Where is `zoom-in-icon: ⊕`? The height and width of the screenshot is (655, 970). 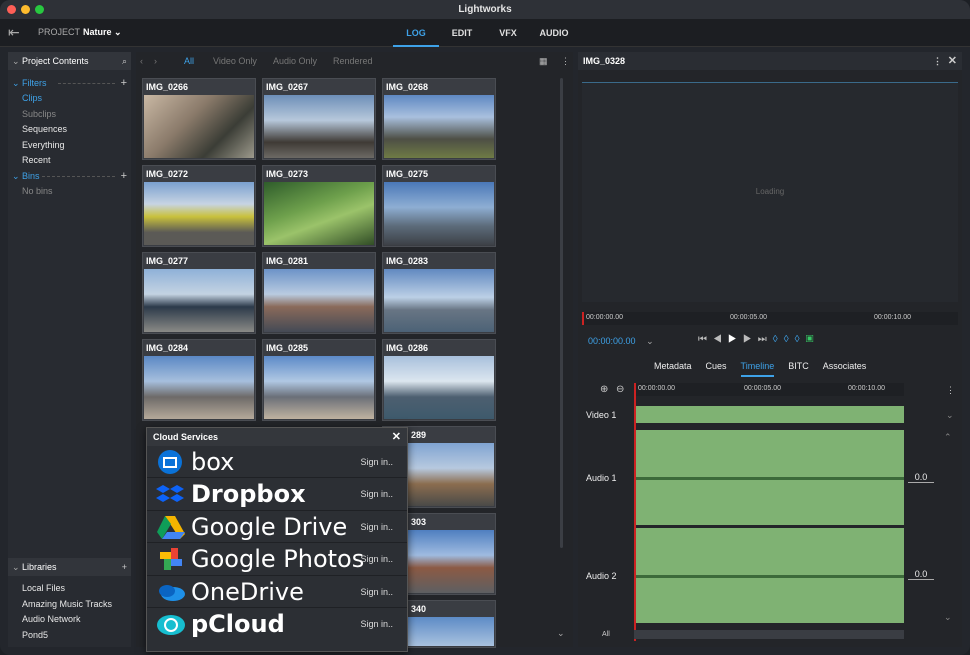
zoom-in-icon: ⊕ is located at coordinates (604, 389).